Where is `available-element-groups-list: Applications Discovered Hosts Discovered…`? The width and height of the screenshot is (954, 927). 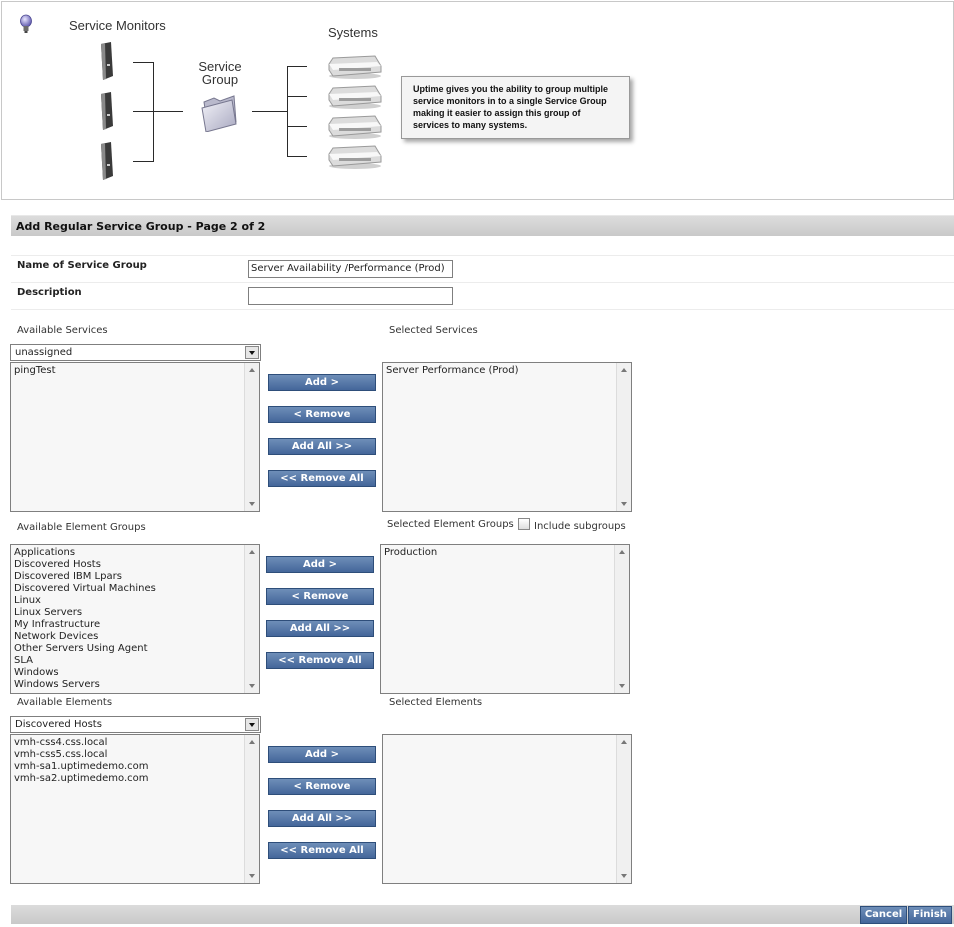 available-element-groups-list: Applications Discovered Hosts Discovered… is located at coordinates (135, 619).